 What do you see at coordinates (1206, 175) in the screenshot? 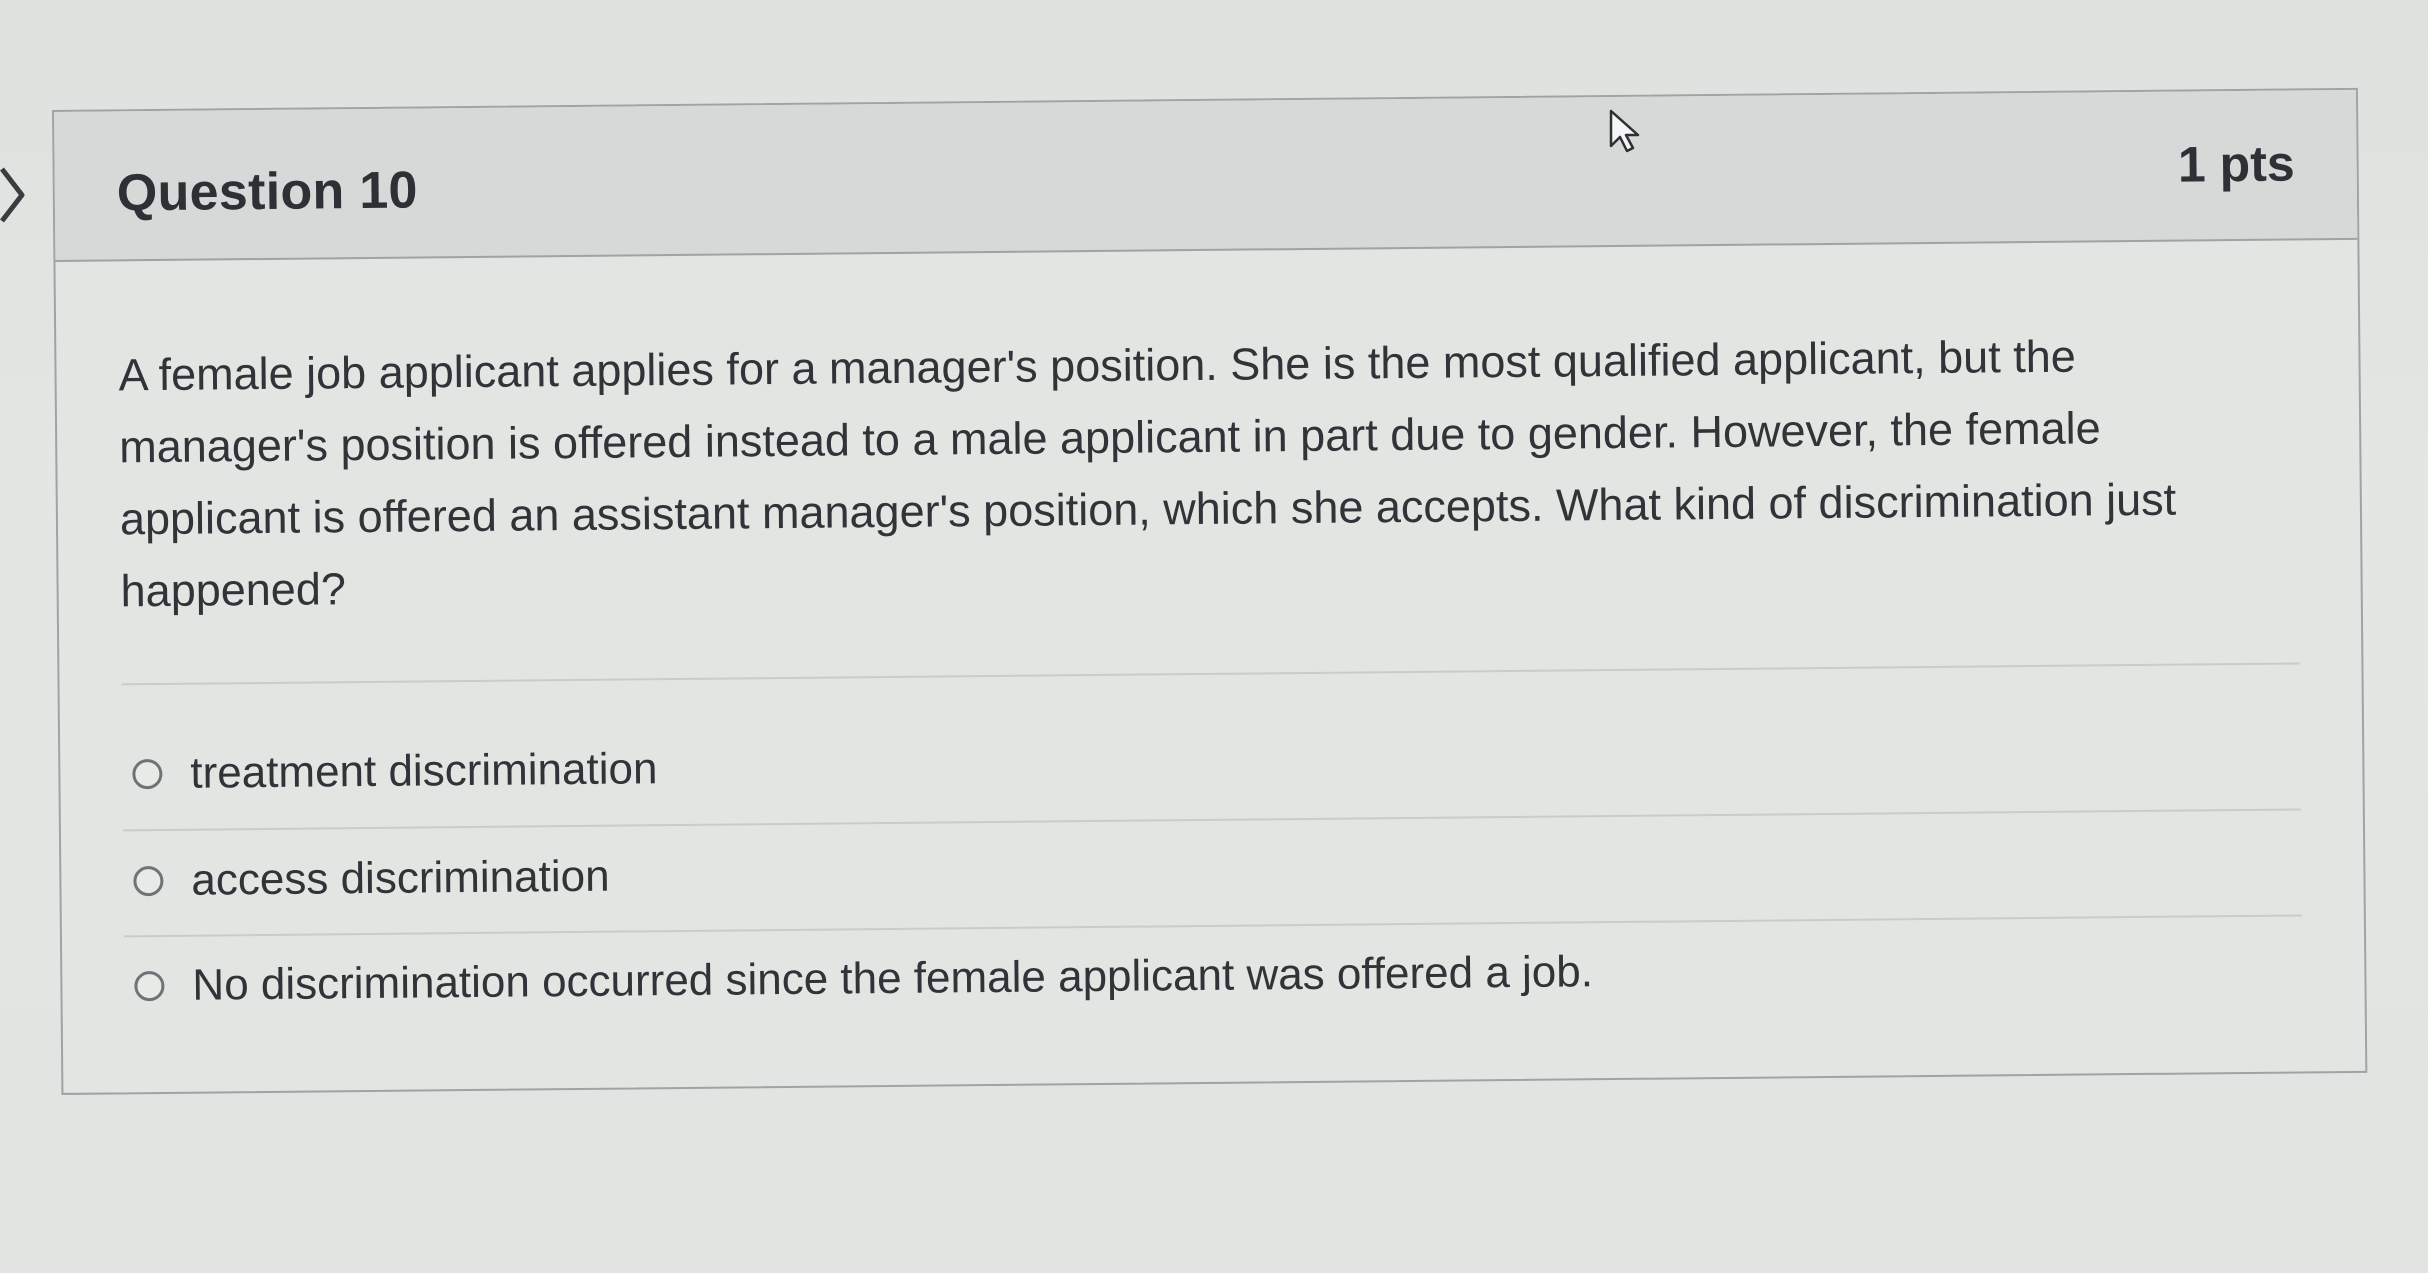
I see `question-header: Question 10 1 pts` at bounding box center [1206, 175].